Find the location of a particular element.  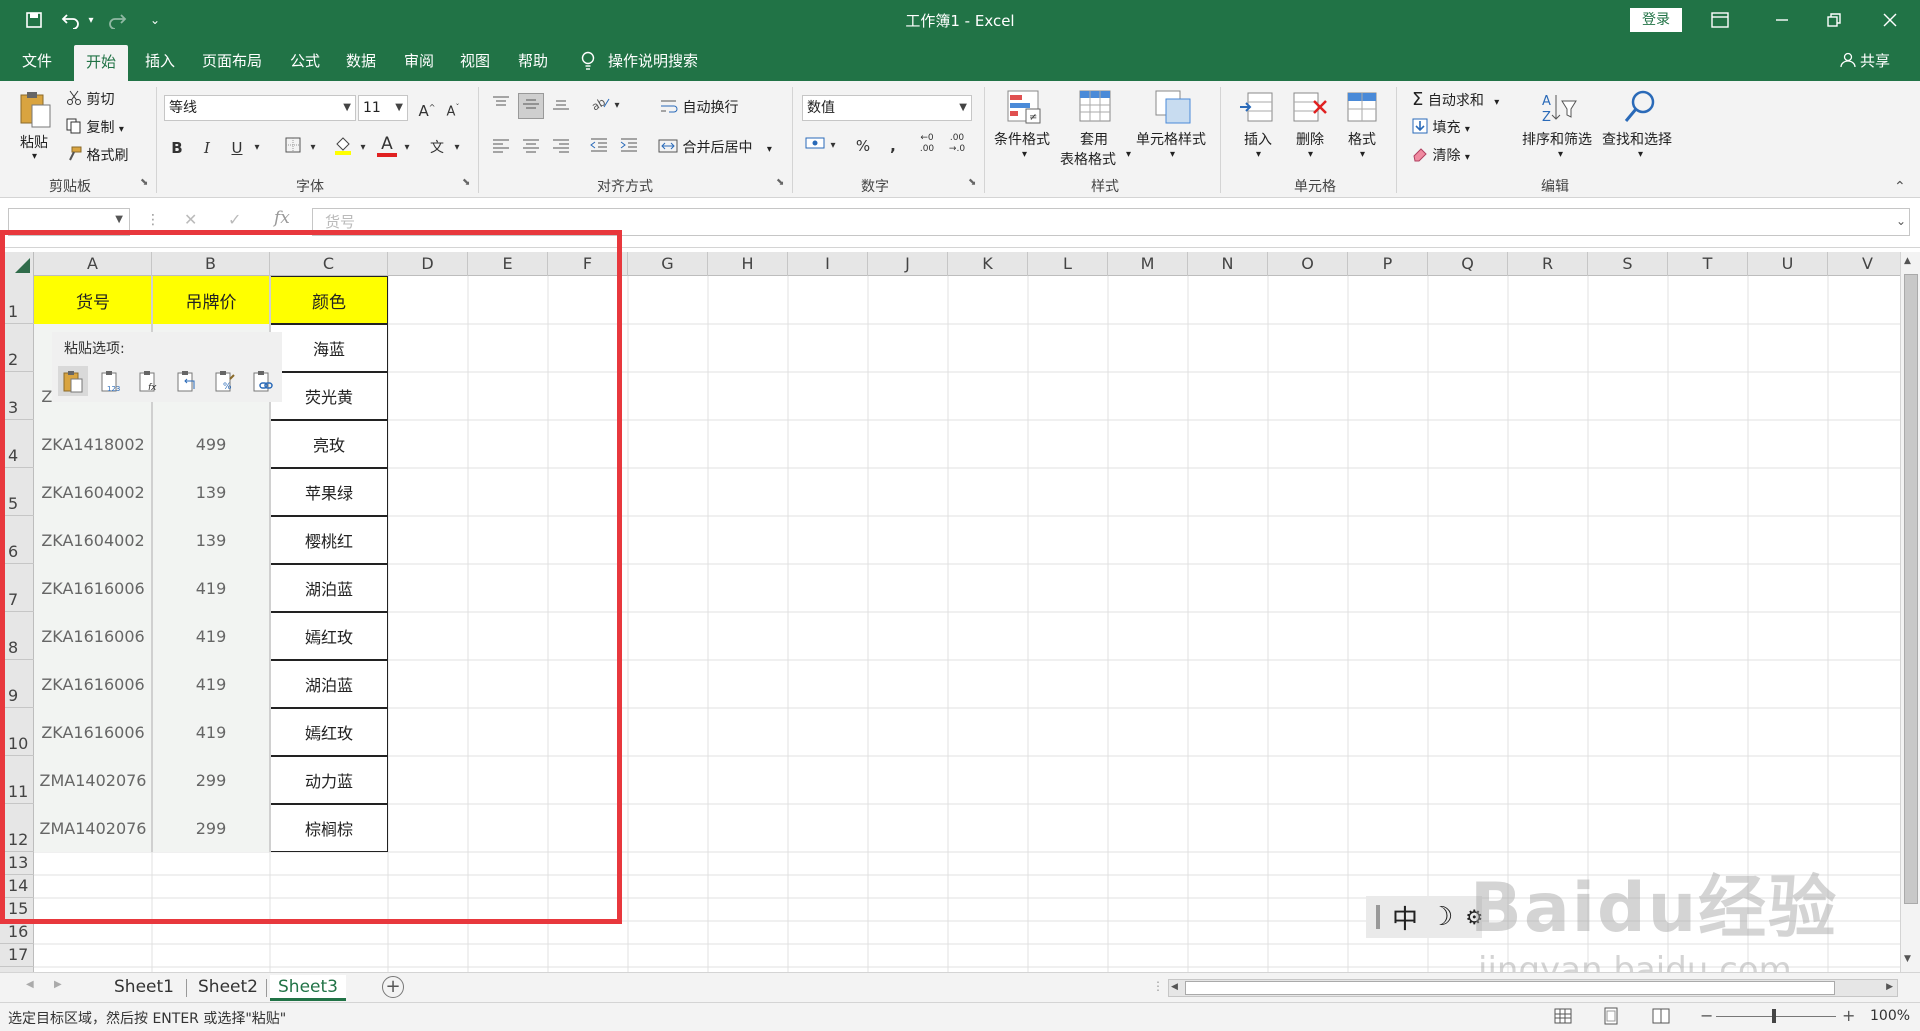

tab-help: 帮助 is located at coordinates (533, 61).